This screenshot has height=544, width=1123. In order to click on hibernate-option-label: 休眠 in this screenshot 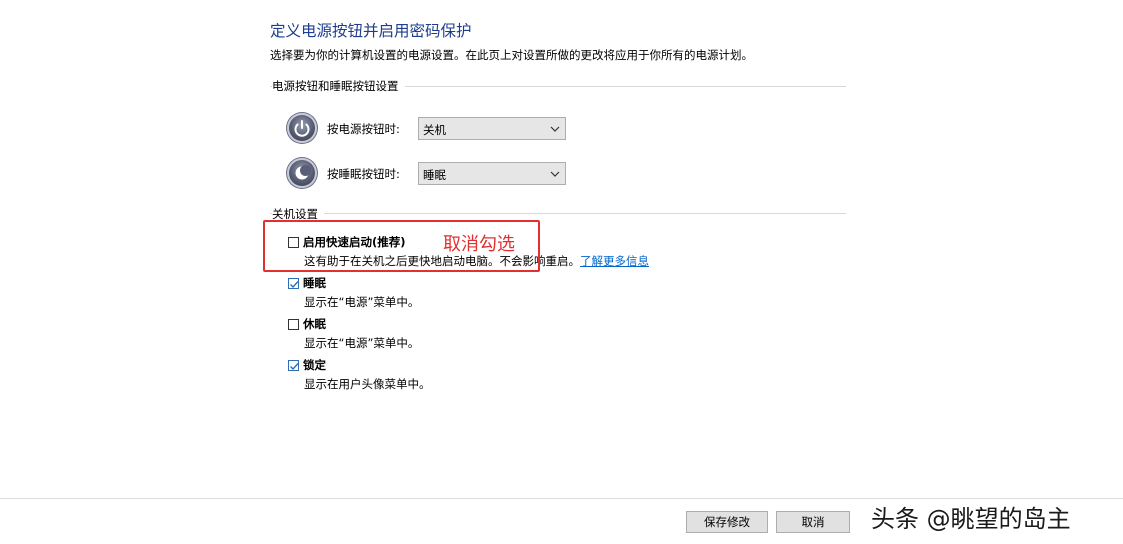, I will do `click(314, 324)`.